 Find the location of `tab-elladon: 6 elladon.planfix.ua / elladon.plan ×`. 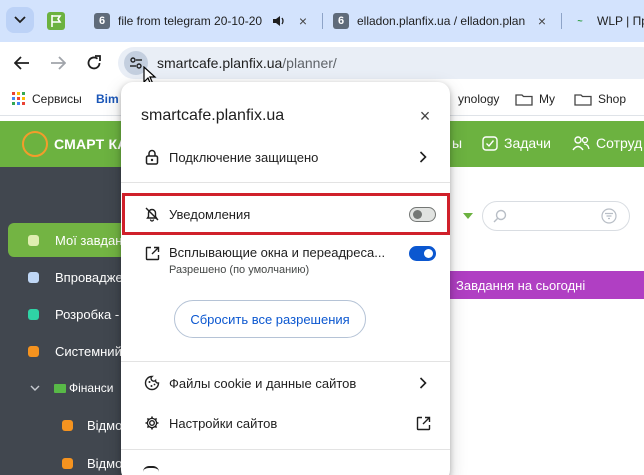

tab-elladon: 6 elladon.planfix.ua / elladon.plan × is located at coordinates (441, 21).